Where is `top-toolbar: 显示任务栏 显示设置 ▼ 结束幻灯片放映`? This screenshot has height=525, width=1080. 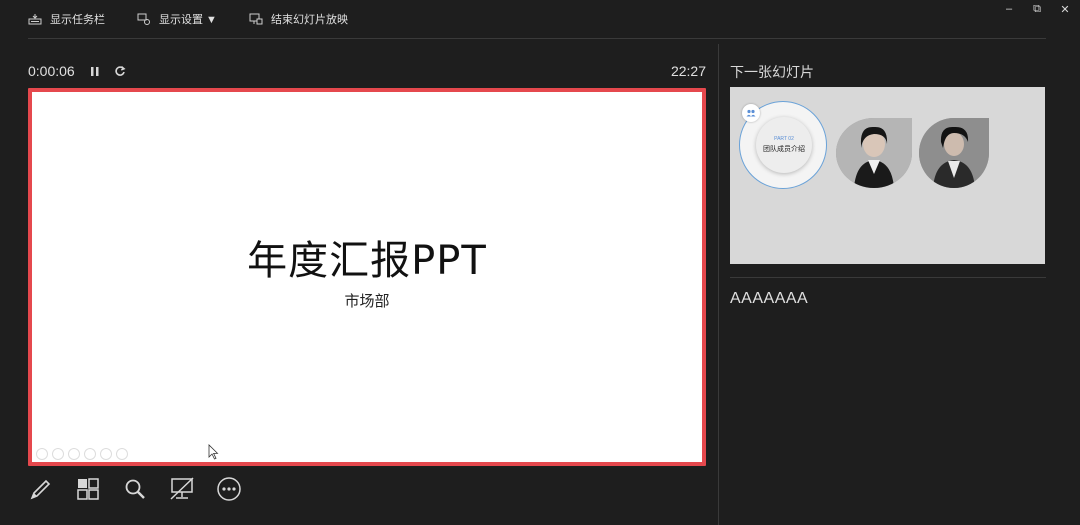 top-toolbar: 显示任务栏 显示设置 ▼ 结束幻灯片放映 is located at coordinates (530, 19).